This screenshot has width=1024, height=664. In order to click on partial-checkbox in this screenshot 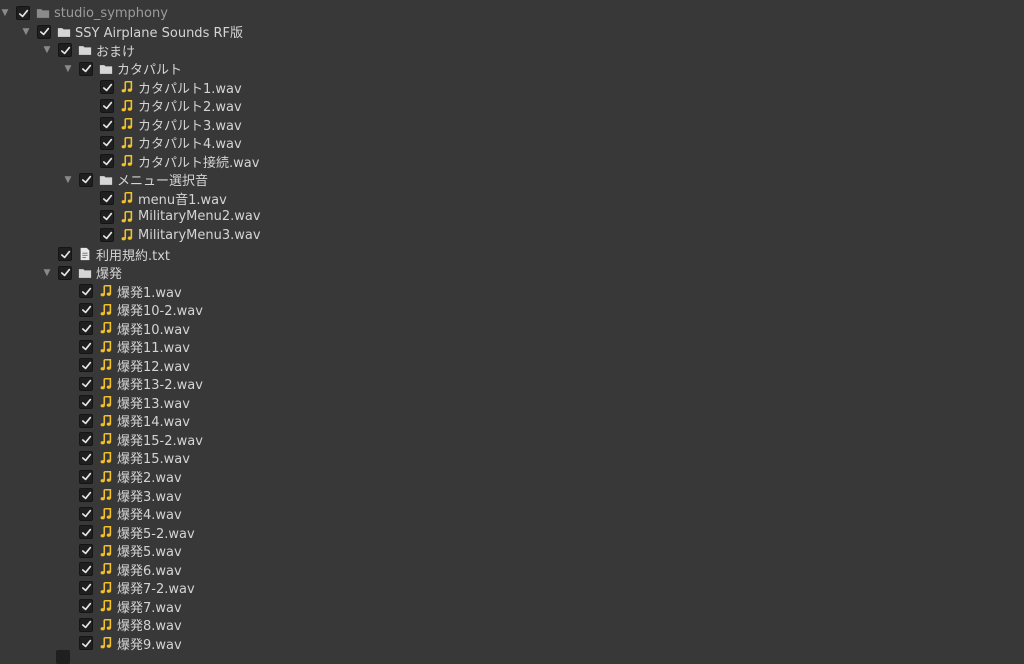, I will do `click(63, 657)`.